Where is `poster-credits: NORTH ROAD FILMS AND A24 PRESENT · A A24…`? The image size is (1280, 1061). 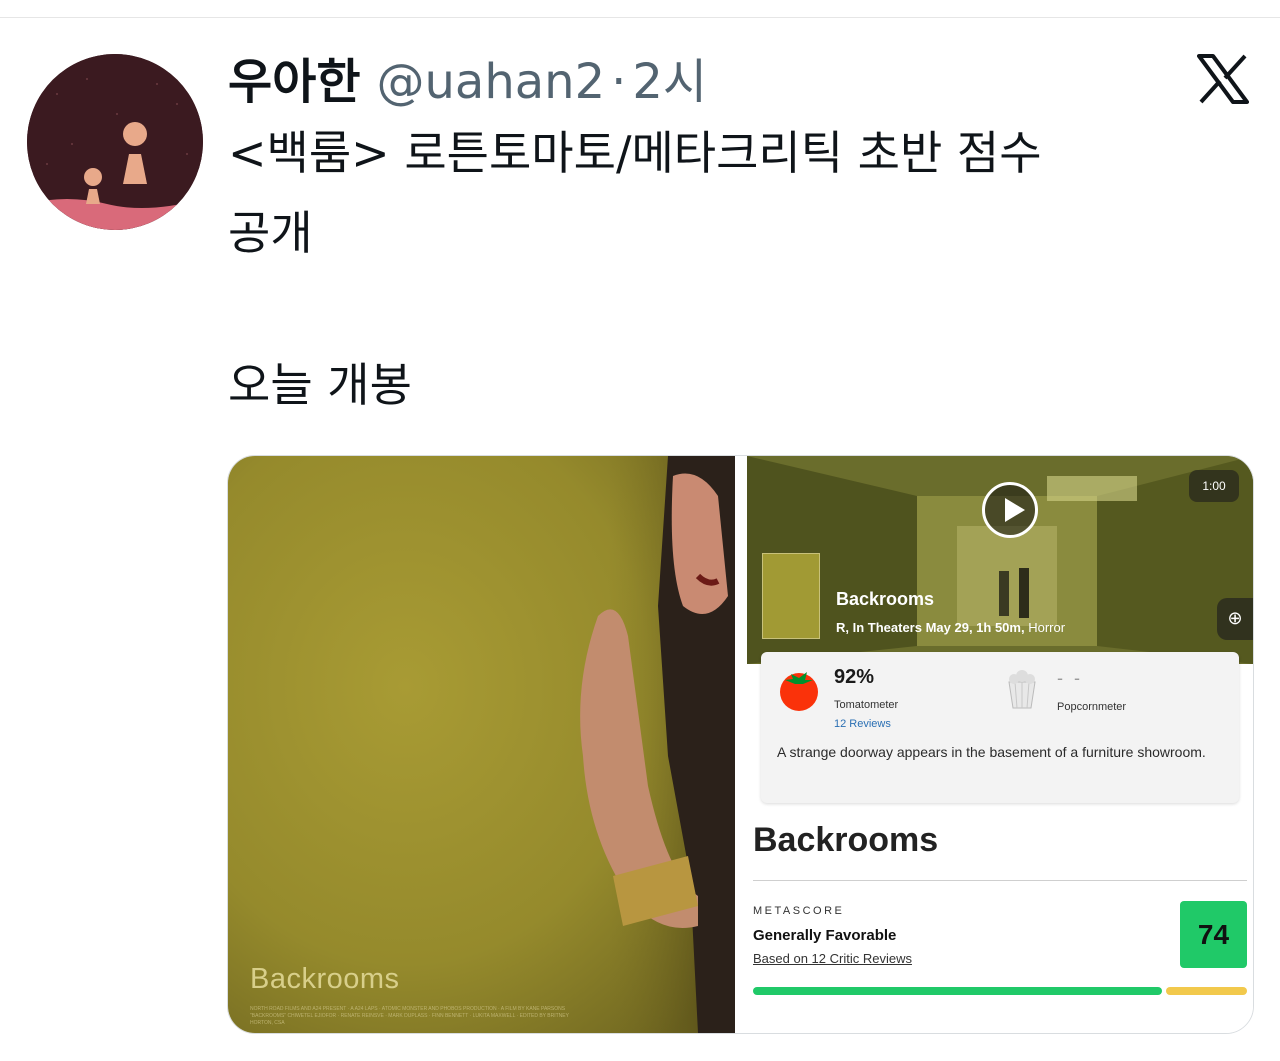 poster-credits: NORTH ROAD FILMS AND A24 PRESENT · A A24… is located at coordinates (409, 1016).